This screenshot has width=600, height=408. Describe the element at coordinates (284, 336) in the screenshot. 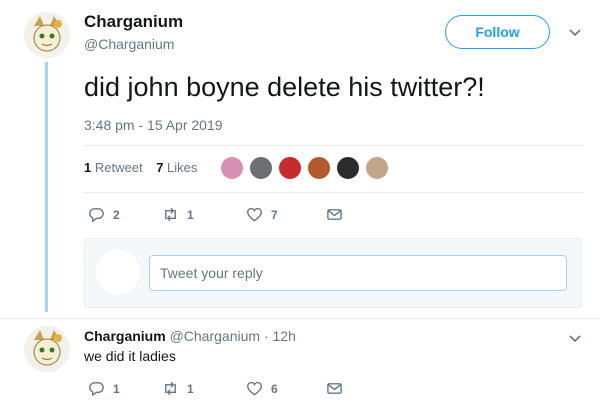

I see `tweet-time: 12h` at that location.